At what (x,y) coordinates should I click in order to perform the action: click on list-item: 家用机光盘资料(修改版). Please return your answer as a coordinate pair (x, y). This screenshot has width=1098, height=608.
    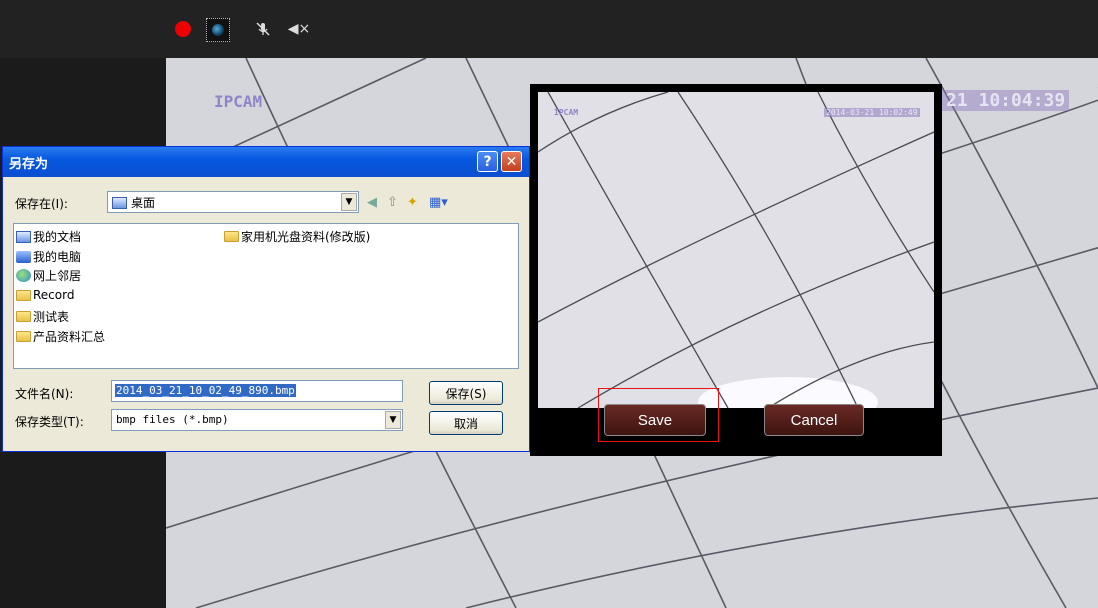
    Looking at the image, I should click on (297, 236).